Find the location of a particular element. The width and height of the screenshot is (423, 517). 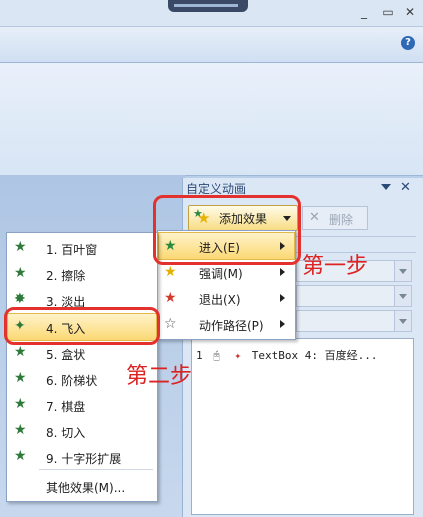

ribbon-tab-strip is located at coordinates (211, 44).